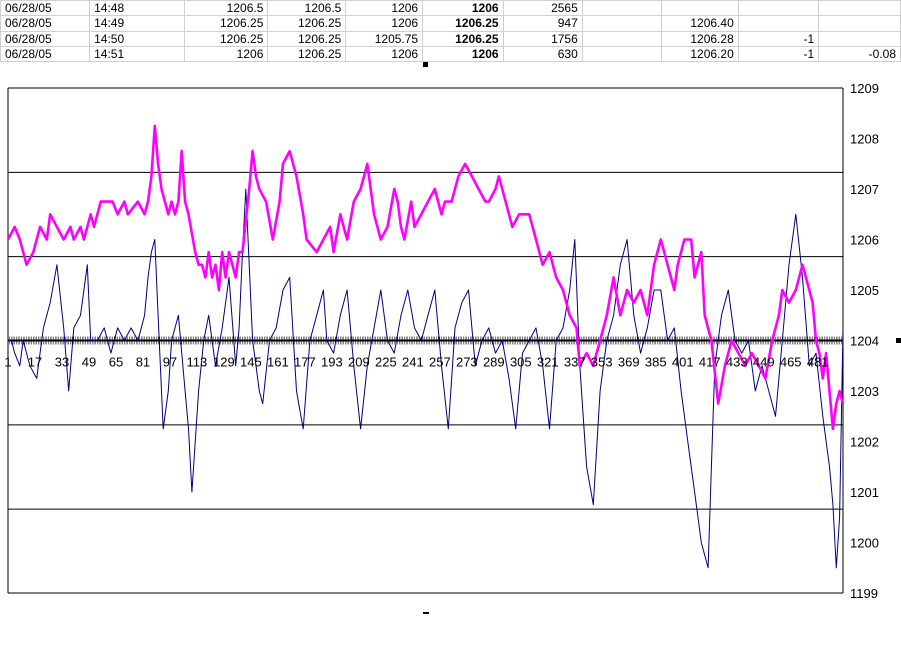 This screenshot has height=645, width=901. I want to click on x-tick-label: 193, so click(332, 362).